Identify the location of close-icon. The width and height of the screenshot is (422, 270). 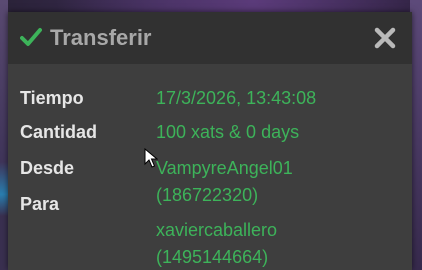
(385, 38).